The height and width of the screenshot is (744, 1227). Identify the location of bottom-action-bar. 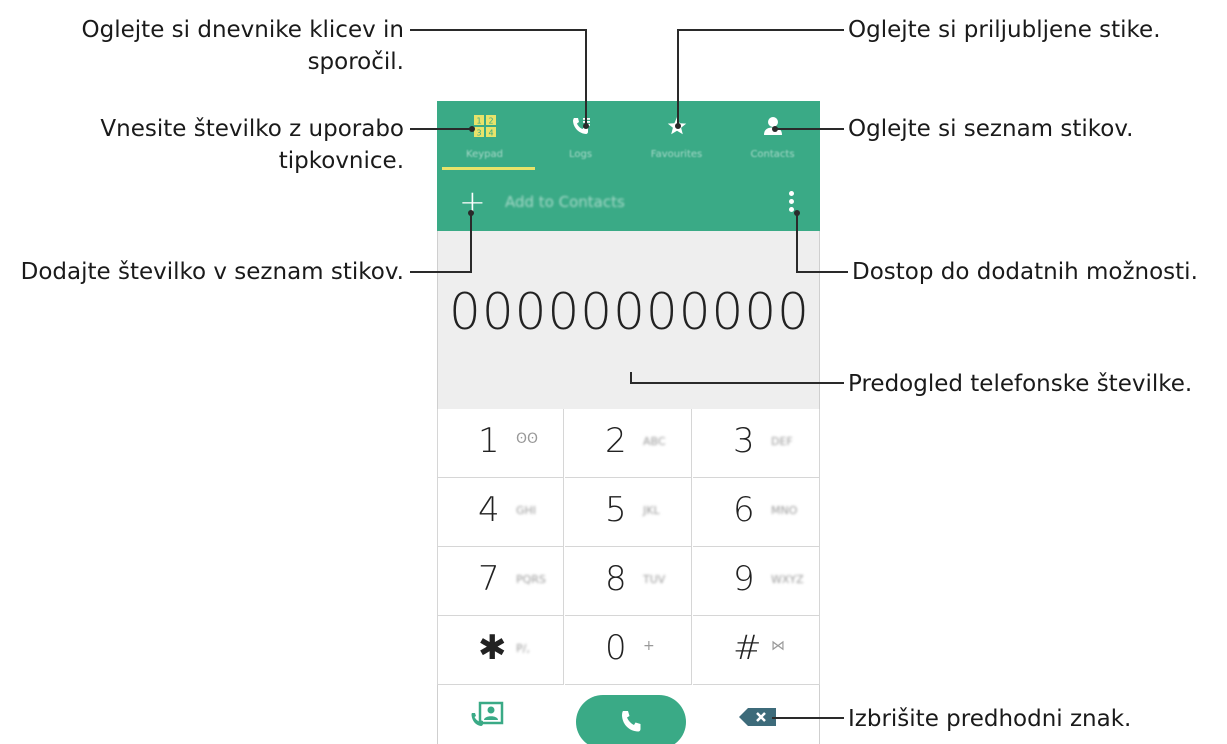
(628, 714).